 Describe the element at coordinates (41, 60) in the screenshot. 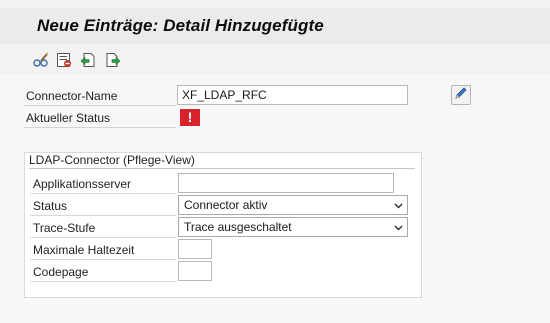

I see `glasses-display-icon` at that location.